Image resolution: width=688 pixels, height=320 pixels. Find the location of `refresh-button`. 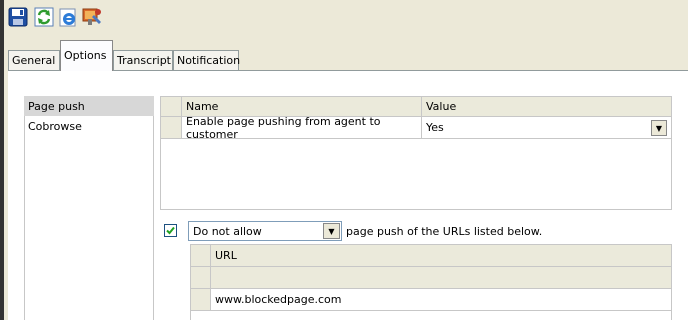

refresh-button is located at coordinates (44, 17).